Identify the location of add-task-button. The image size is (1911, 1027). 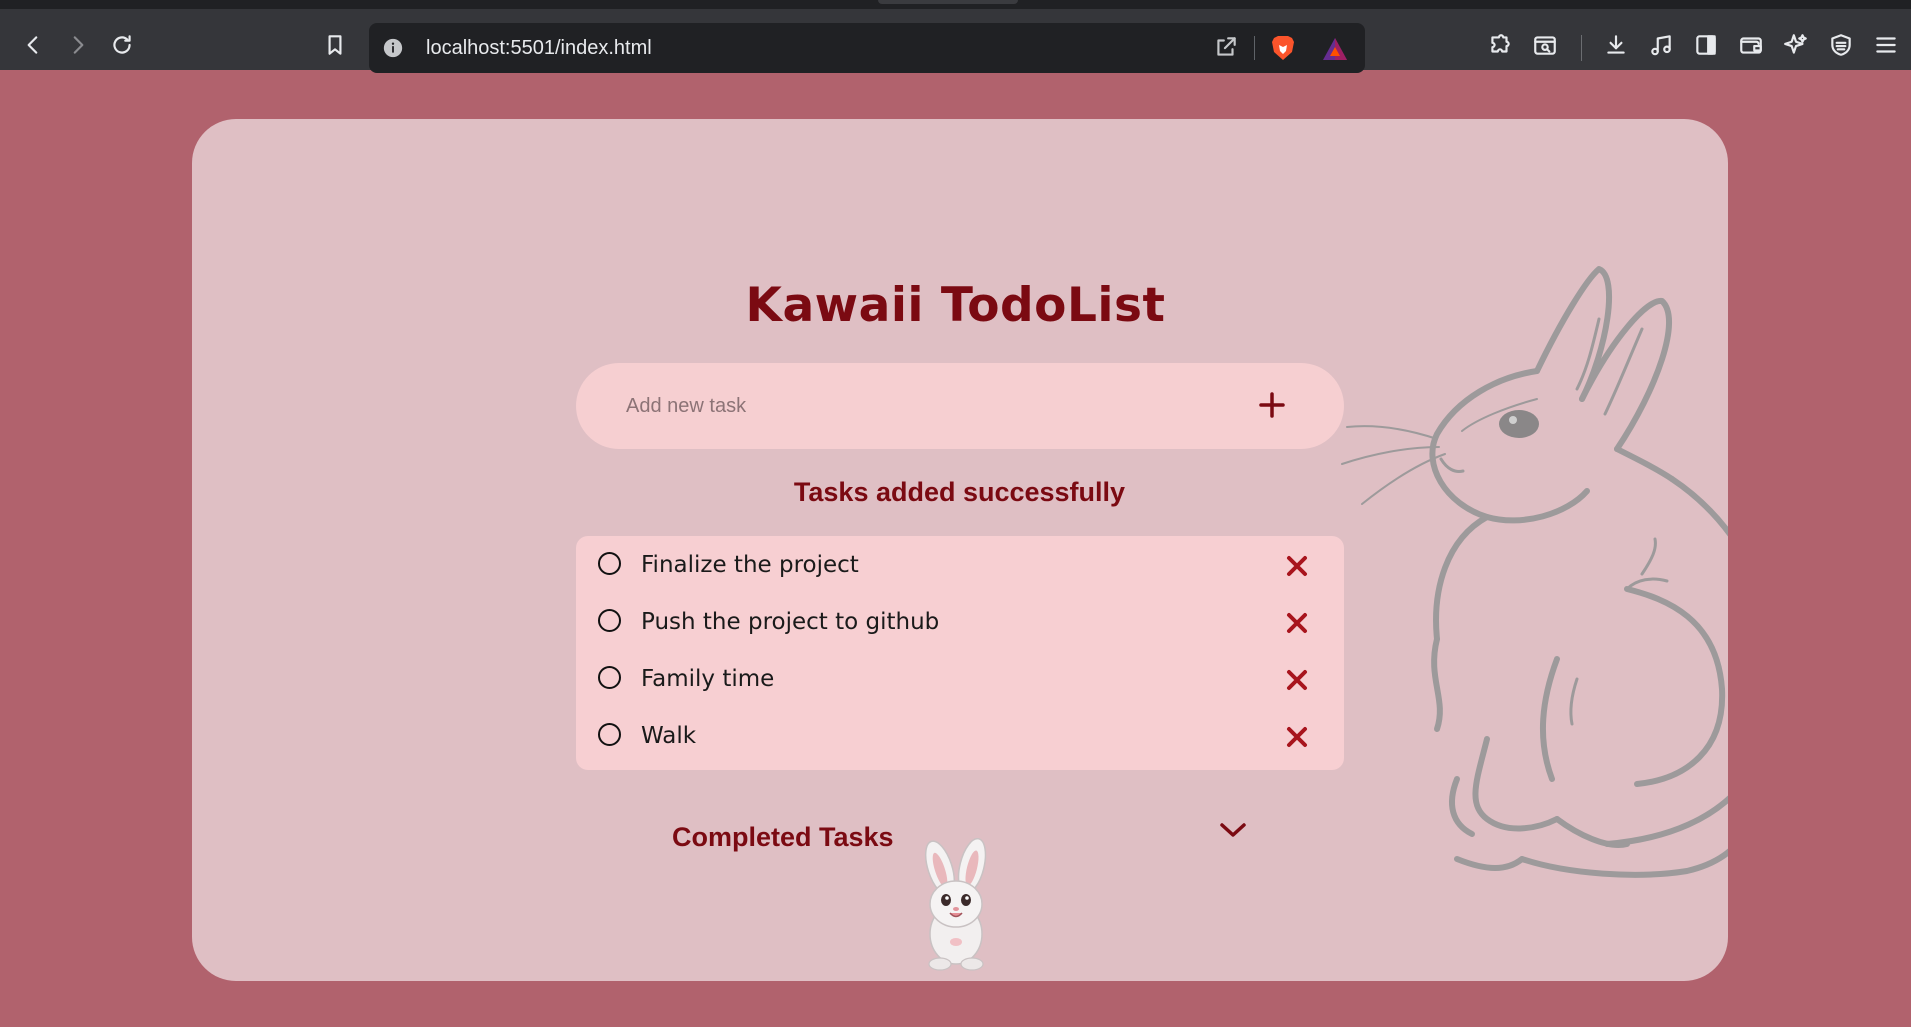
(1272, 405).